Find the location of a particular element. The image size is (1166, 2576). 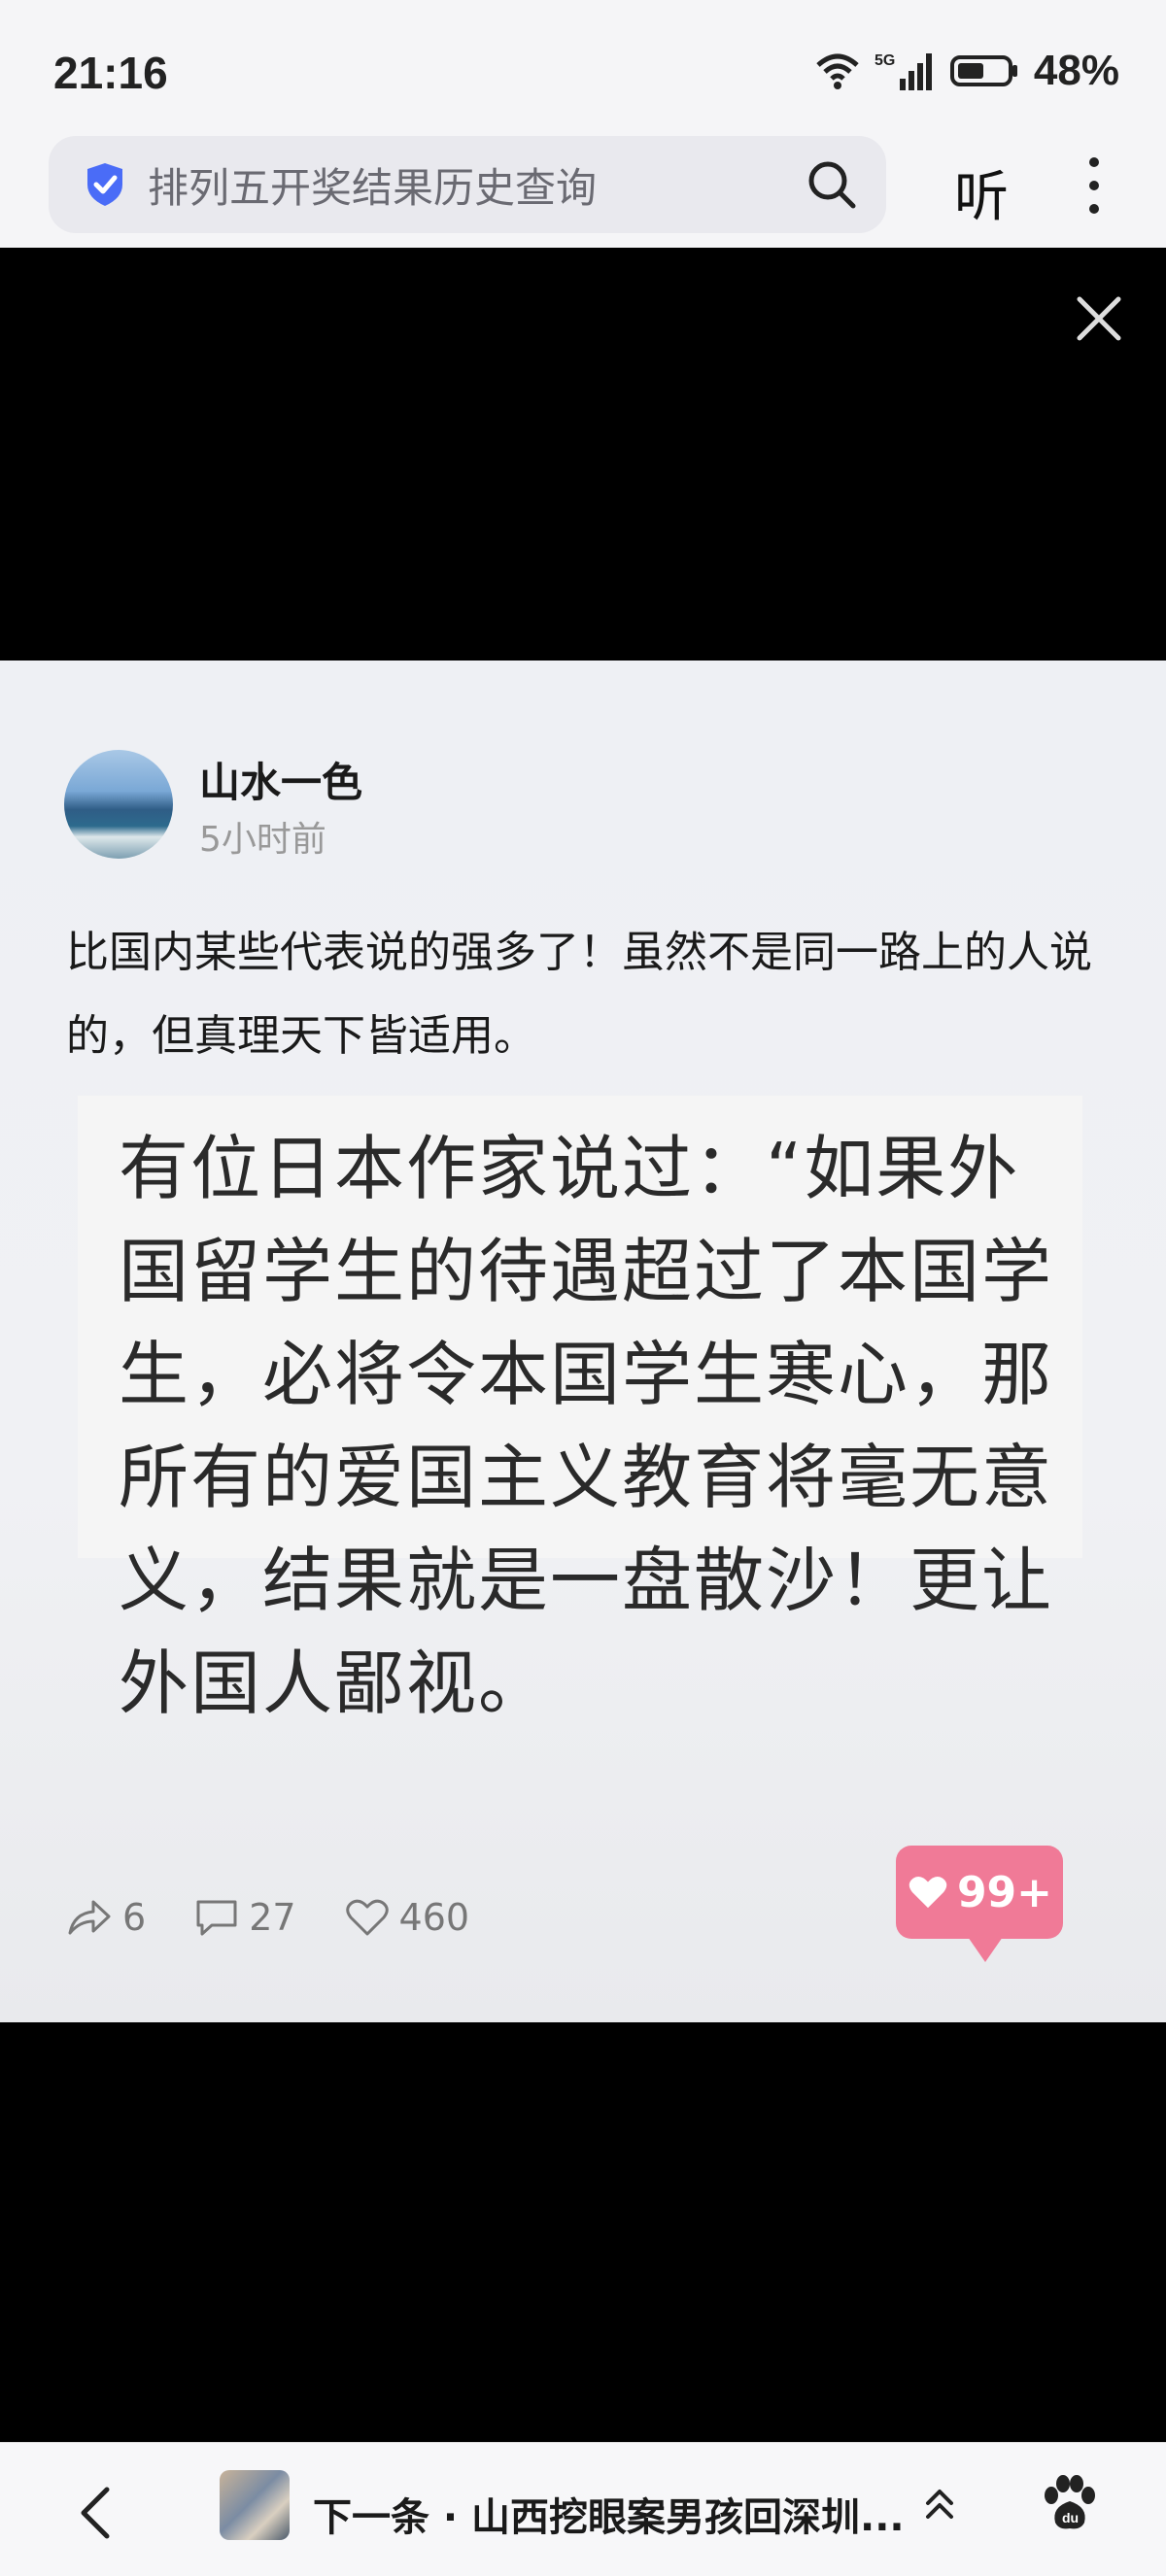

post-actions: 6 27 460 is located at coordinates (292, 1917).